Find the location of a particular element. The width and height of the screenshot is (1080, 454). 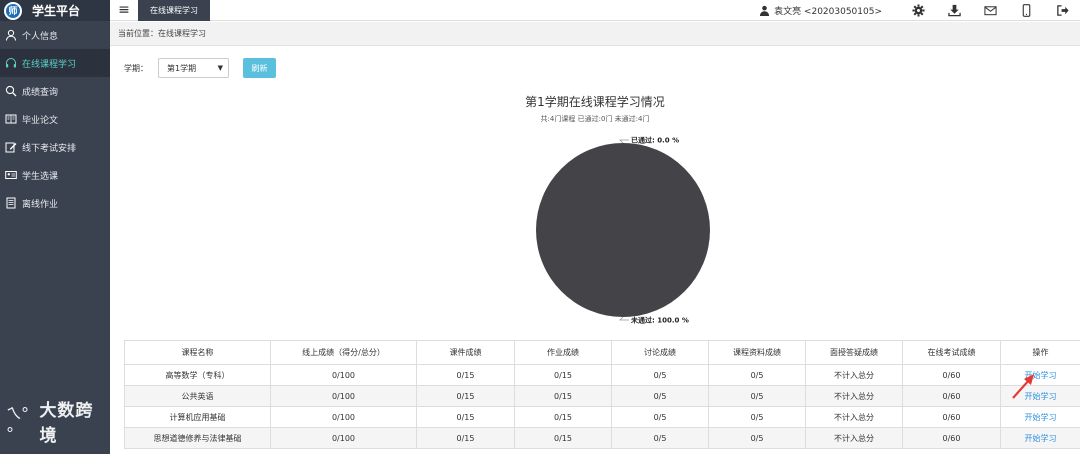

menu-toggle-icon: ≡ is located at coordinates (124, 10).